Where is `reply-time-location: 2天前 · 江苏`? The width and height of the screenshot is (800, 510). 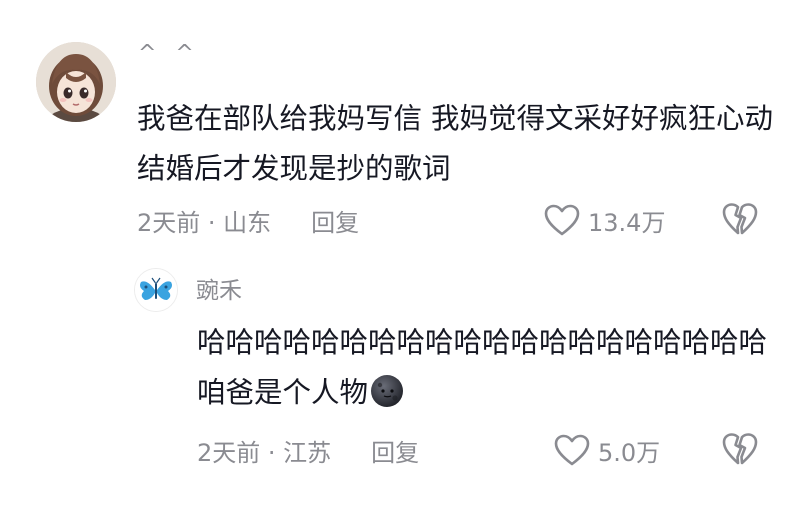
reply-time-location: 2天前 · 江苏 is located at coordinates (264, 452).